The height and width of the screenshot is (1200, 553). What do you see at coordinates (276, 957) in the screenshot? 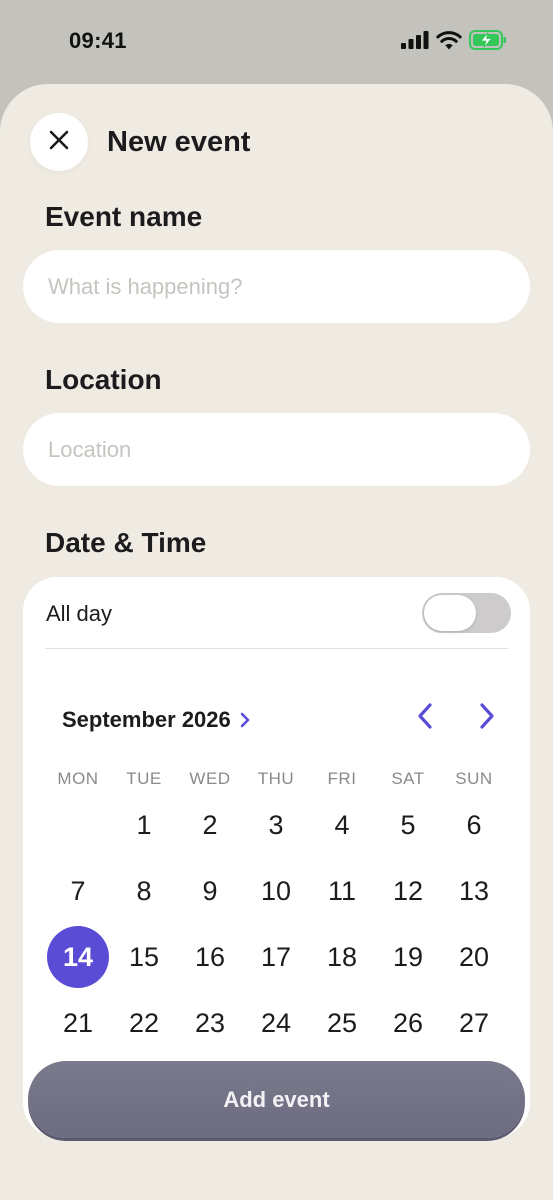
I see `calendar-day: 17` at bounding box center [276, 957].